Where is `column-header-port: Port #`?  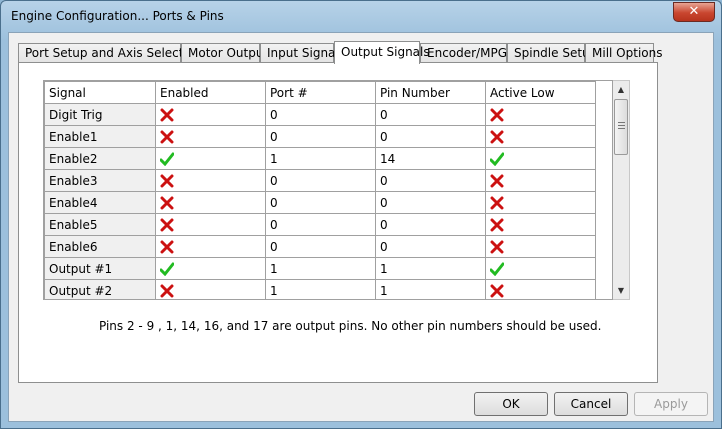
column-header-port: Port # is located at coordinates (320, 92).